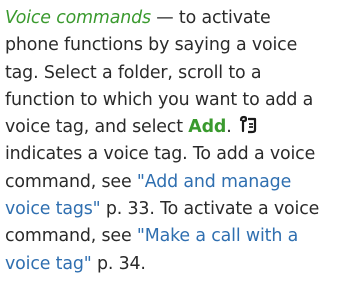 The height and width of the screenshot is (295, 344). Describe the element at coordinates (151, 45) in the screenshot. I see `line-2: phone functions by saying a voice` at that location.